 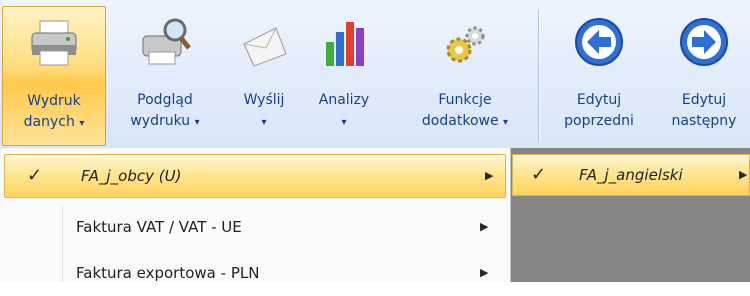 I want to click on edit-previous-label-1: Edytuj, so click(x=599, y=100).